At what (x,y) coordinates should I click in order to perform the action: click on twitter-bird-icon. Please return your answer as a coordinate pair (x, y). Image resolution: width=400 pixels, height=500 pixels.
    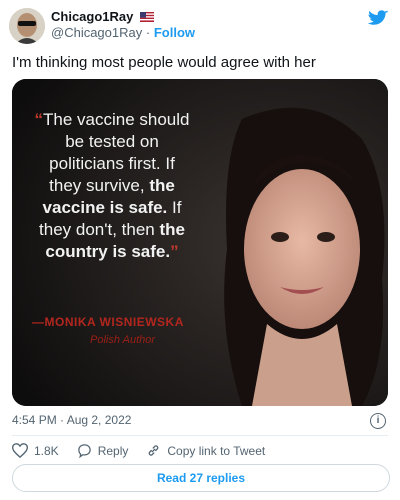
    Looking at the image, I should click on (378, 18).